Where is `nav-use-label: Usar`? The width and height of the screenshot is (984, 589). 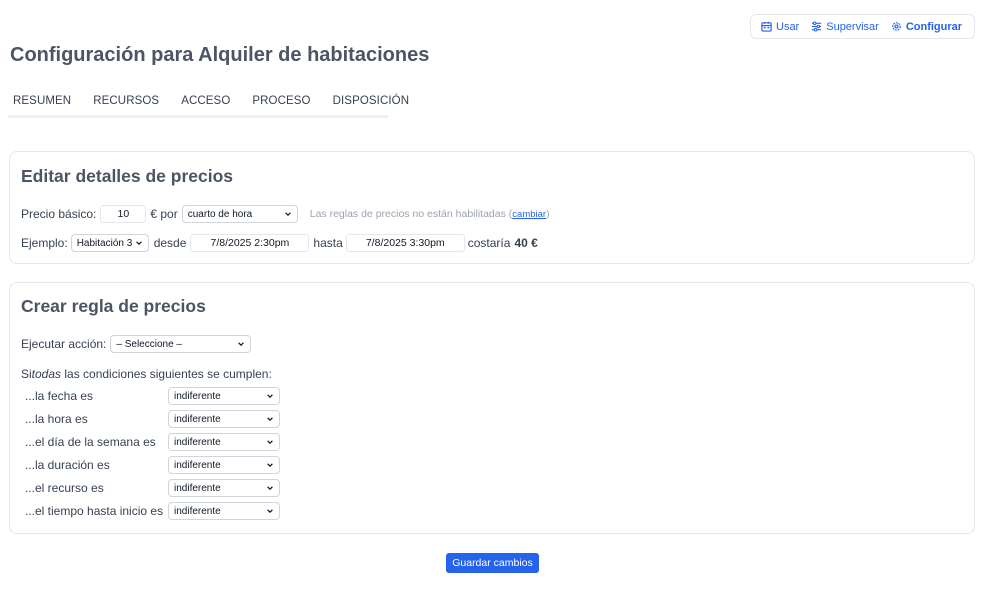
nav-use-label: Usar is located at coordinates (788, 26).